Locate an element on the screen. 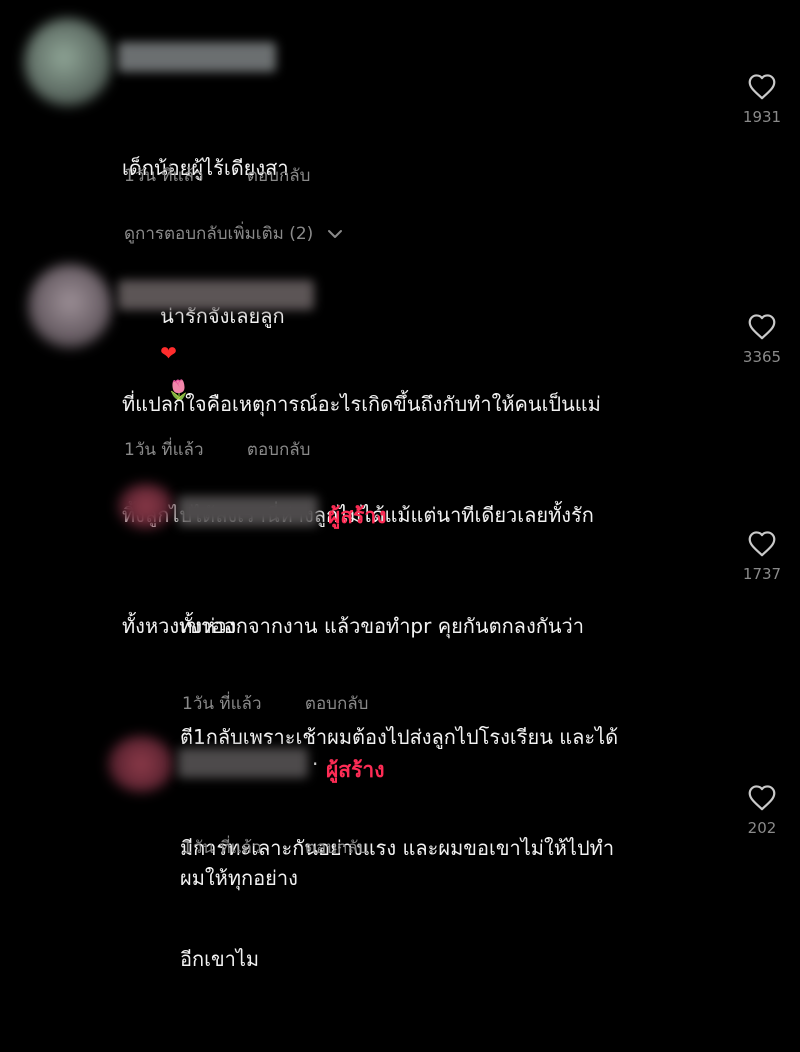  comment-line: ผมให้ทุกอย่าง is located at coordinates (239, 878).